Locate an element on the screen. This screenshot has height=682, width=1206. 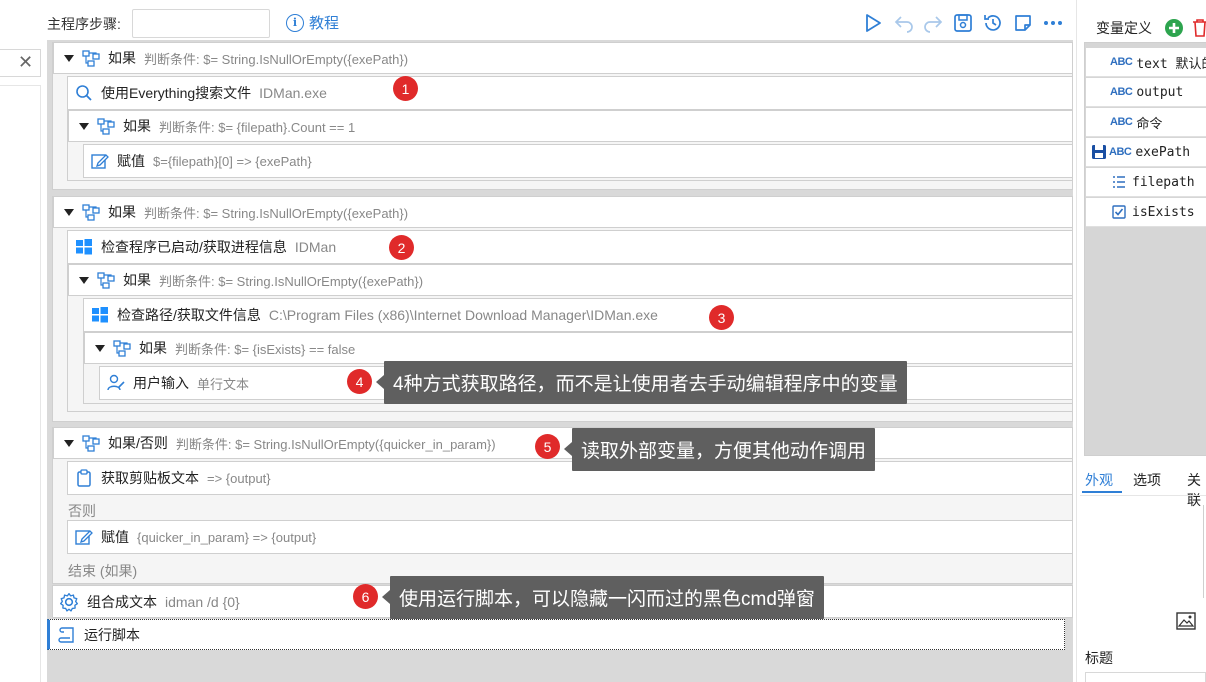
edit-icon is located at coordinates (100, 161).